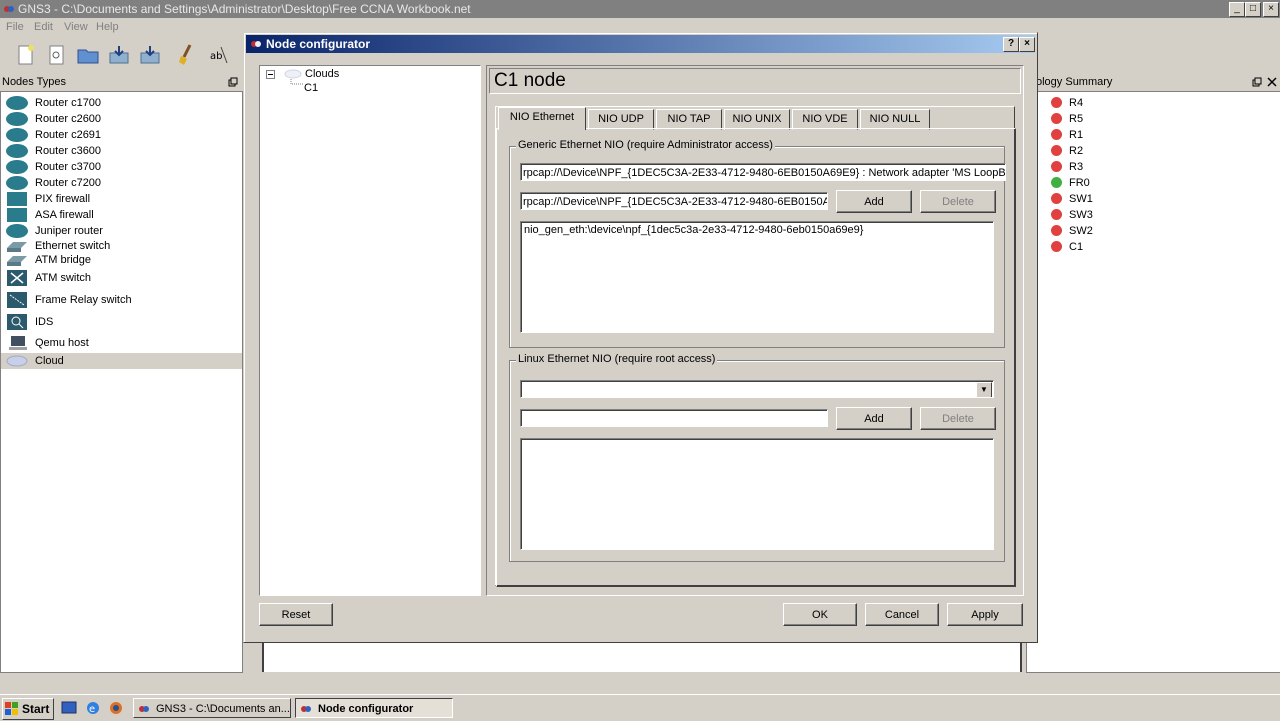  What do you see at coordinates (270, 74) in the screenshot?
I see `collapse-icon` at bounding box center [270, 74].